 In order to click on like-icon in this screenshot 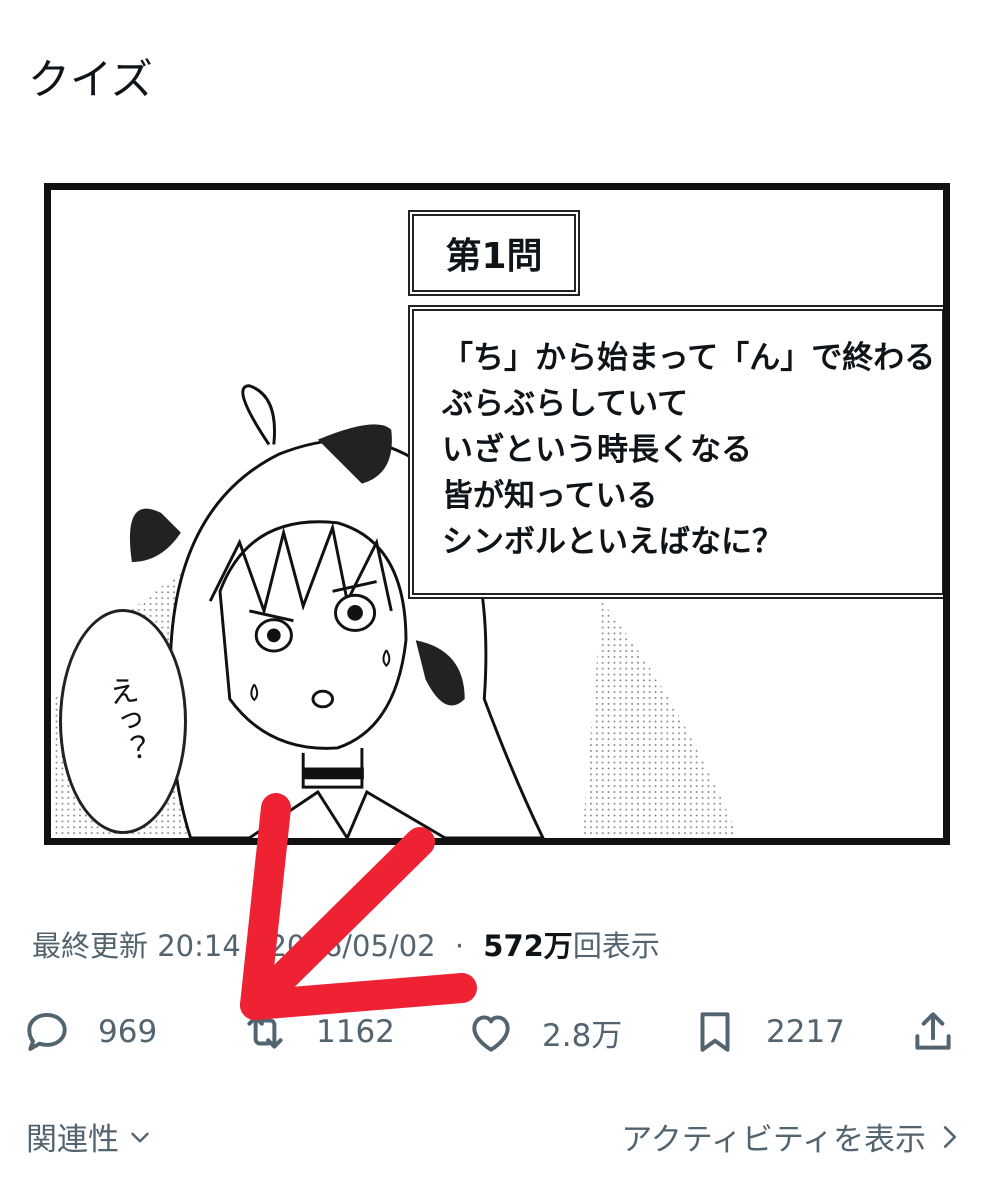, I will do `click(491, 1033)`.